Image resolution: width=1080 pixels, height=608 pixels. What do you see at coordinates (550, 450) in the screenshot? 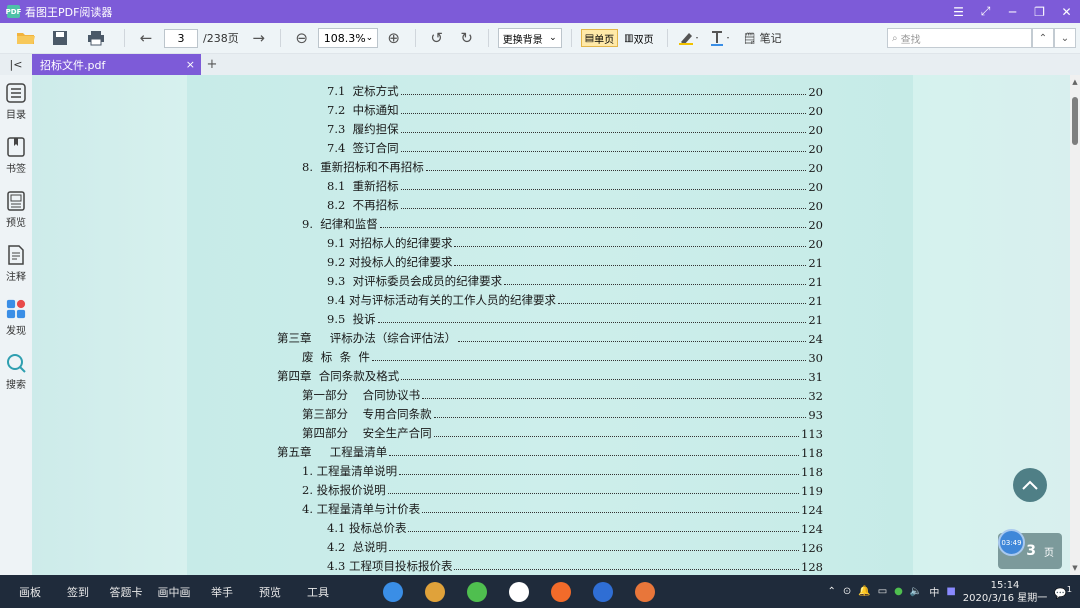
I see `toc-entry: 第五章 工程量清单 118` at bounding box center [550, 450].